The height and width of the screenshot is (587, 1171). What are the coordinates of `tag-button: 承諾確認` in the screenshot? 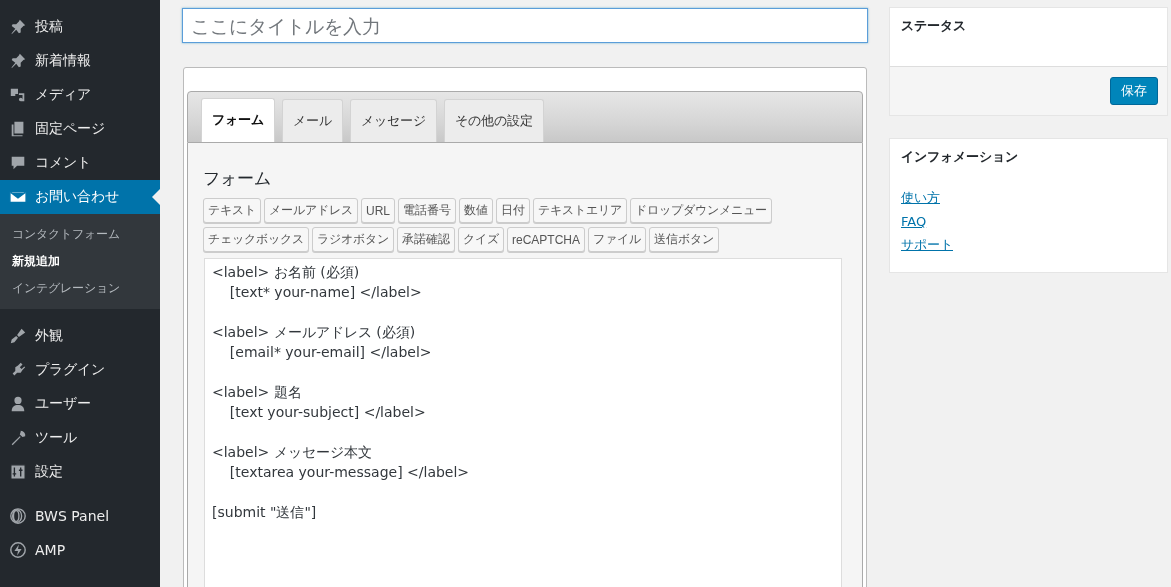 It's located at (426, 239).